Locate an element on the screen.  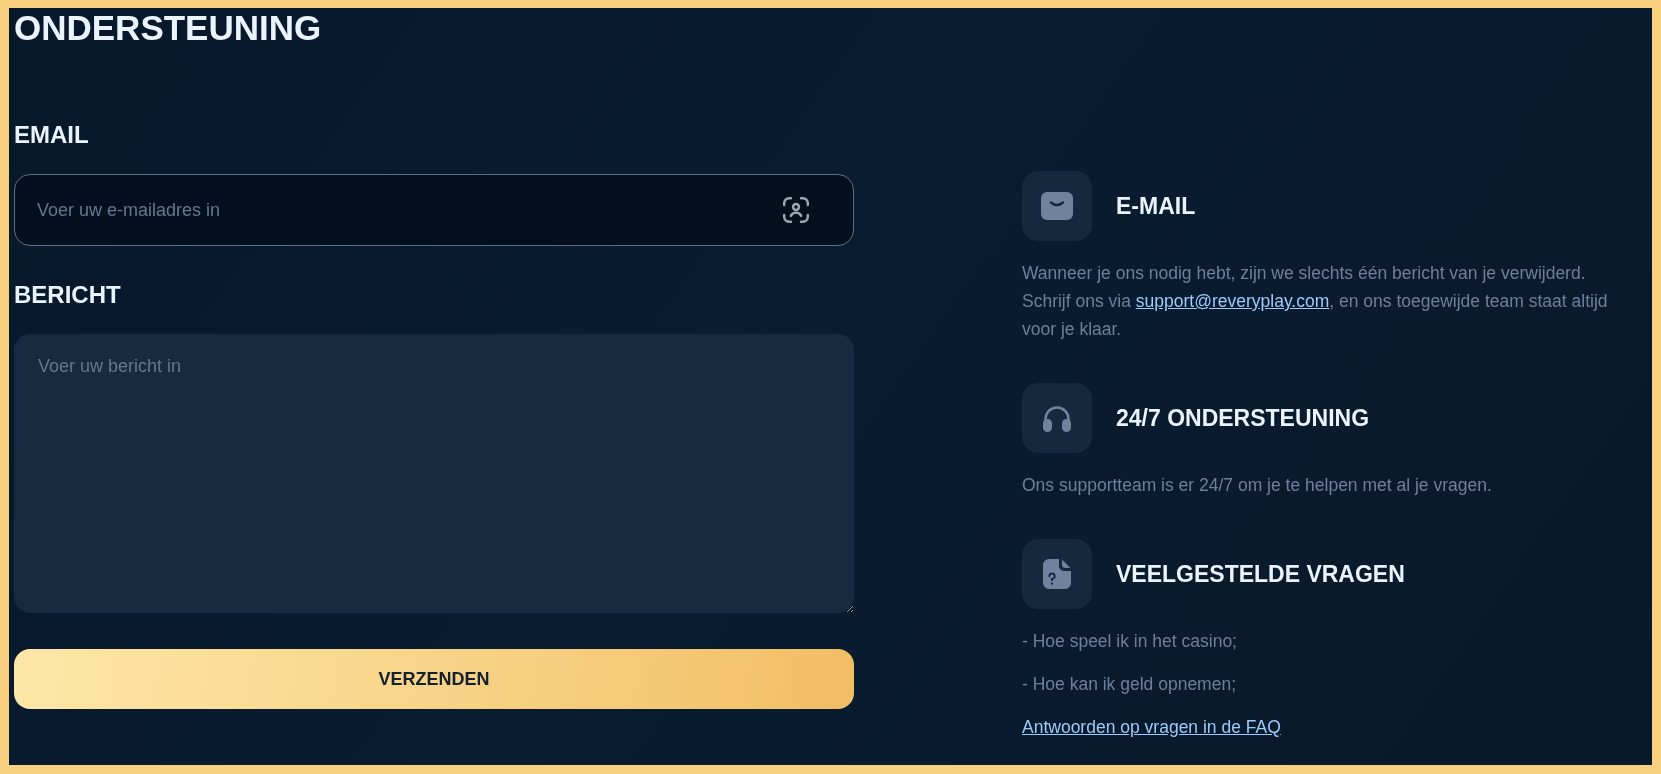
section-heading: E-MAIL is located at coordinates (1156, 206).